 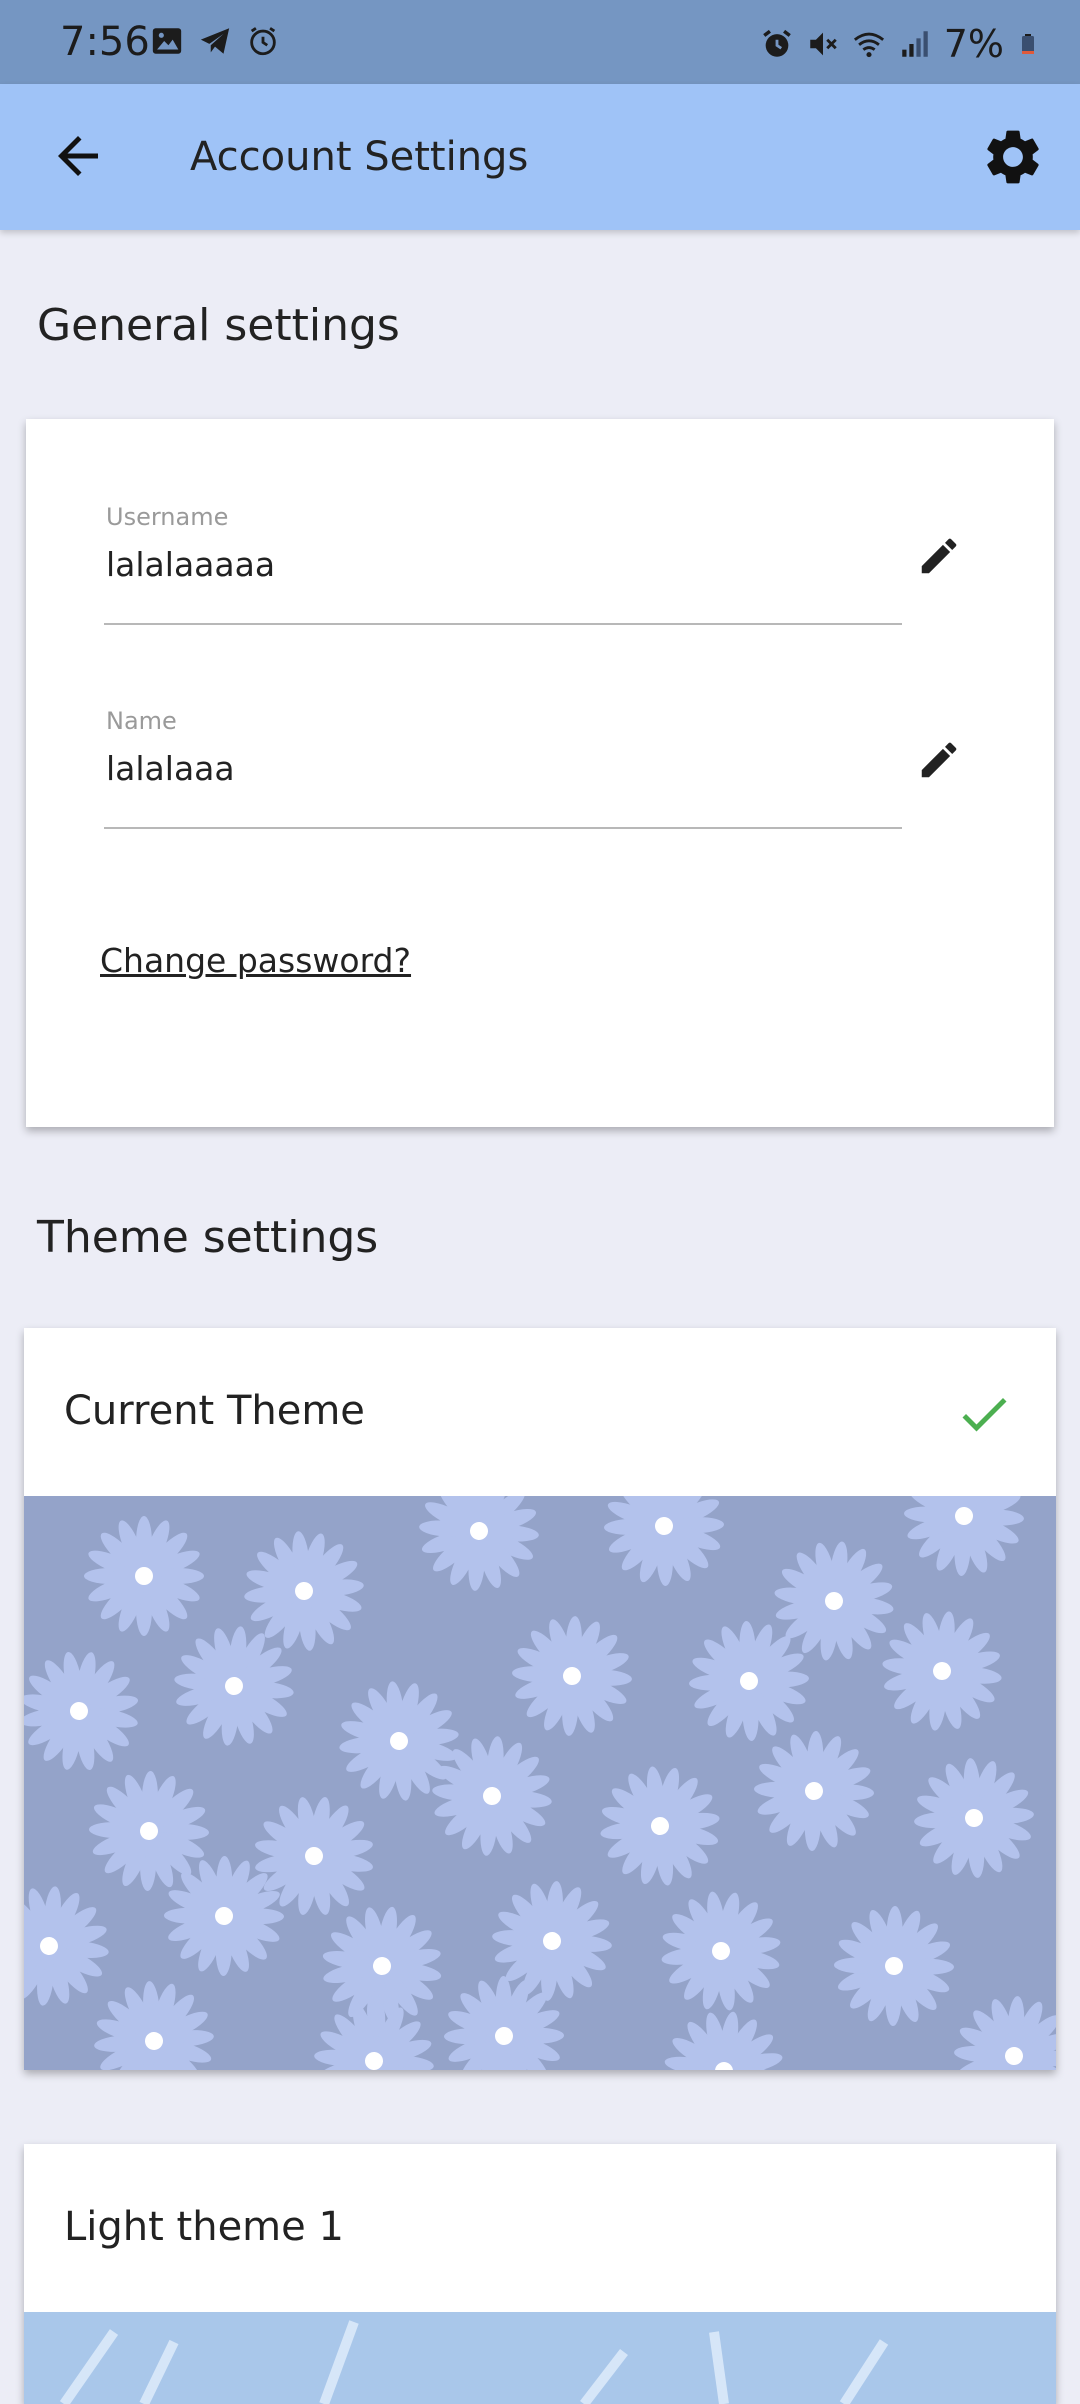 What do you see at coordinates (190, 565) in the screenshot?
I see `username-value: lalalaaaaa` at bounding box center [190, 565].